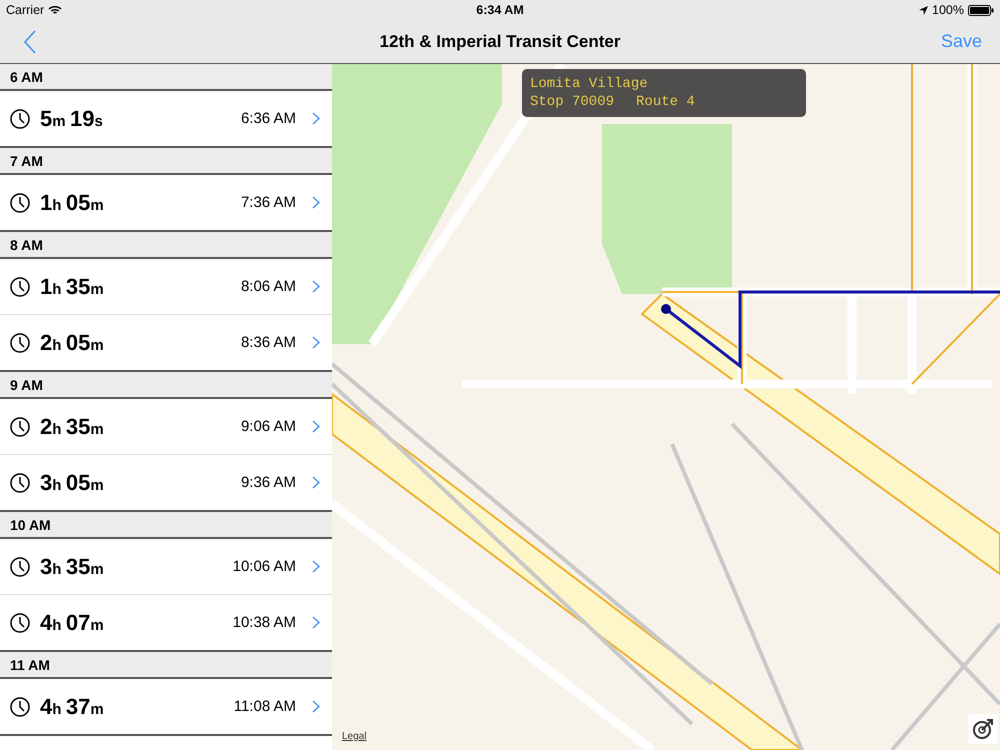 The width and height of the screenshot is (1000, 750). Describe the element at coordinates (265, 706) in the screenshot. I see `departure-time: 11:08 AM` at that location.